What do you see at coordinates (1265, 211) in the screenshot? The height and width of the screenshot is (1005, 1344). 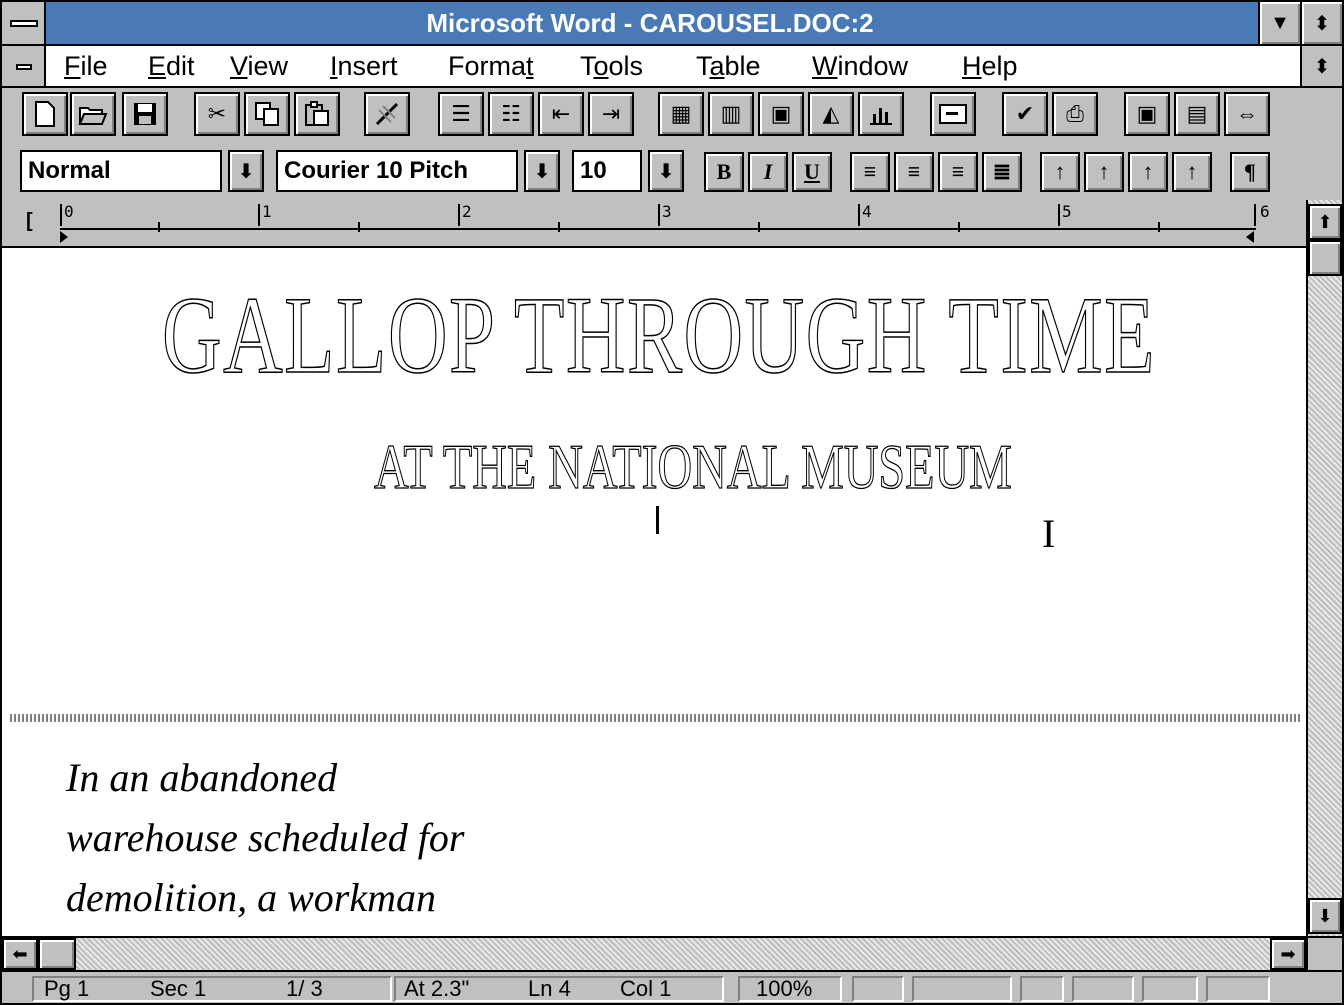 I see `ruler-number: 6` at bounding box center [1265, 211].